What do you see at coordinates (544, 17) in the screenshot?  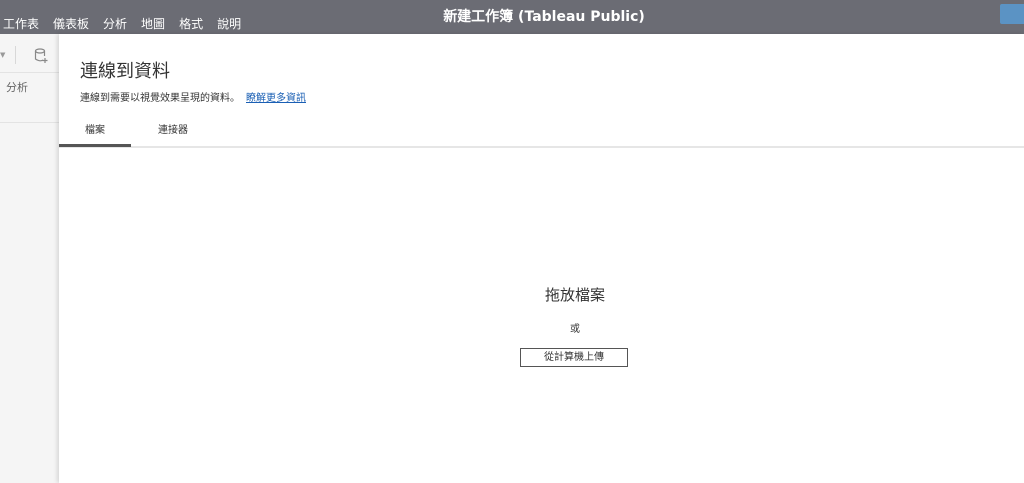 I see `app-title: 新建工作簿 (Tableau Public)` at bounding box center [544, 17].